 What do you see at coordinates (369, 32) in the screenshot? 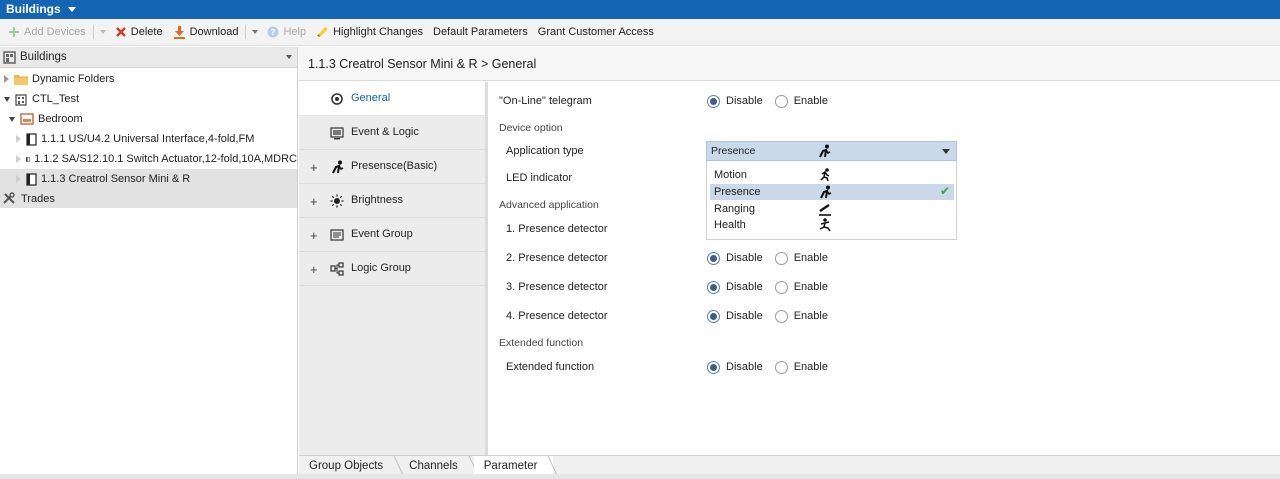
I see `highlight-changes-button: Highlight Changes` at bounding box center [369, 32].